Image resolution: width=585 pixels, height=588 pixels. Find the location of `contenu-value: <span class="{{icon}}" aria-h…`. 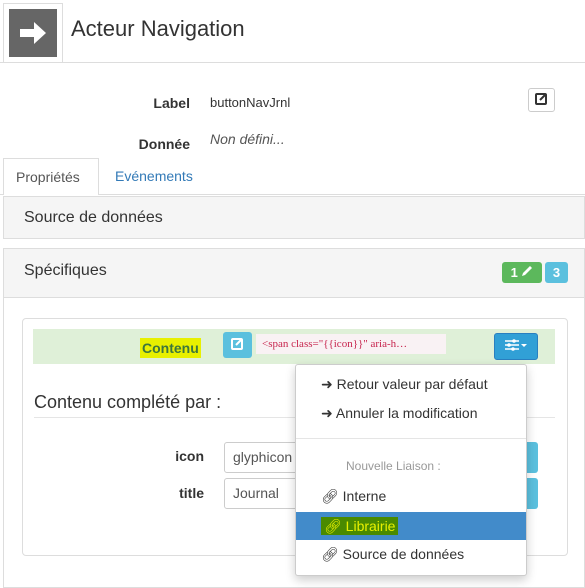

contenu-value: <span class="{{icon}}" aria-h… is located at coordinates (351, 344).